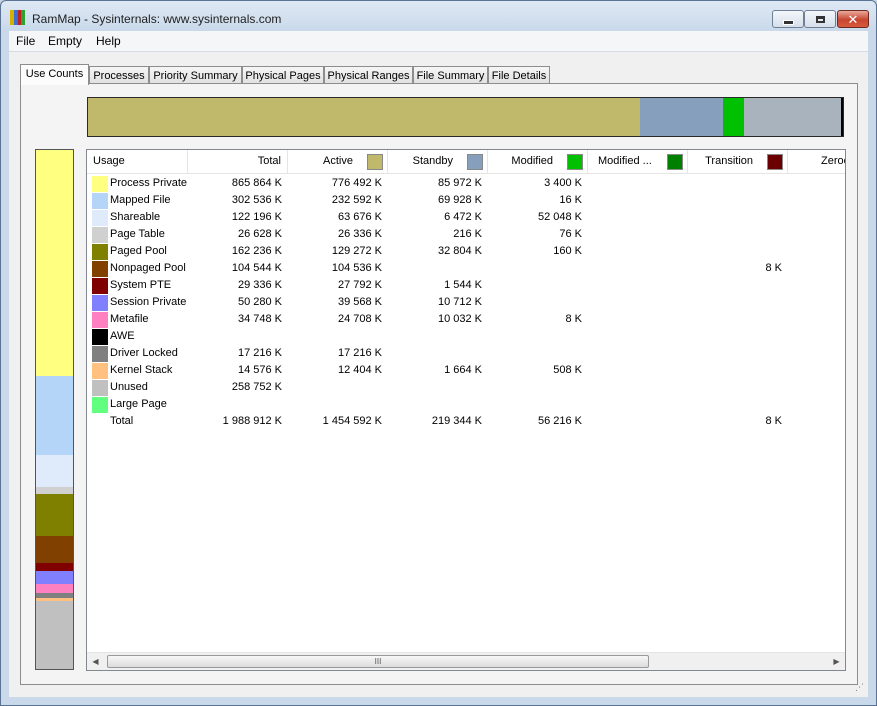 Image resolution: width=877 pixels, height=706 pixels. Describe the element at coordinates (359, 234) in the screenshot. I see `cell-active: 26 336 K` at that location.